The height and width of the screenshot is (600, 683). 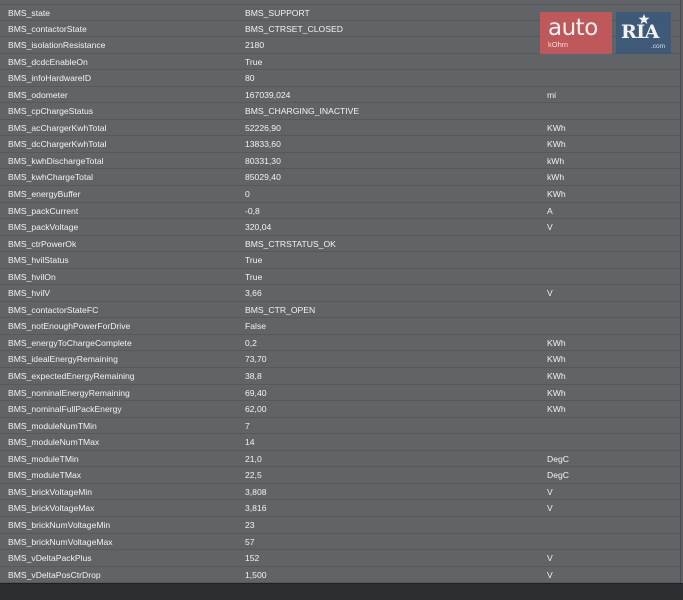 What do you see at coordinates (340, 475) in the screenshot?
I see `table-row: BMS_moduleTMax 22,5 DegC` at bounding box center [340, 475].